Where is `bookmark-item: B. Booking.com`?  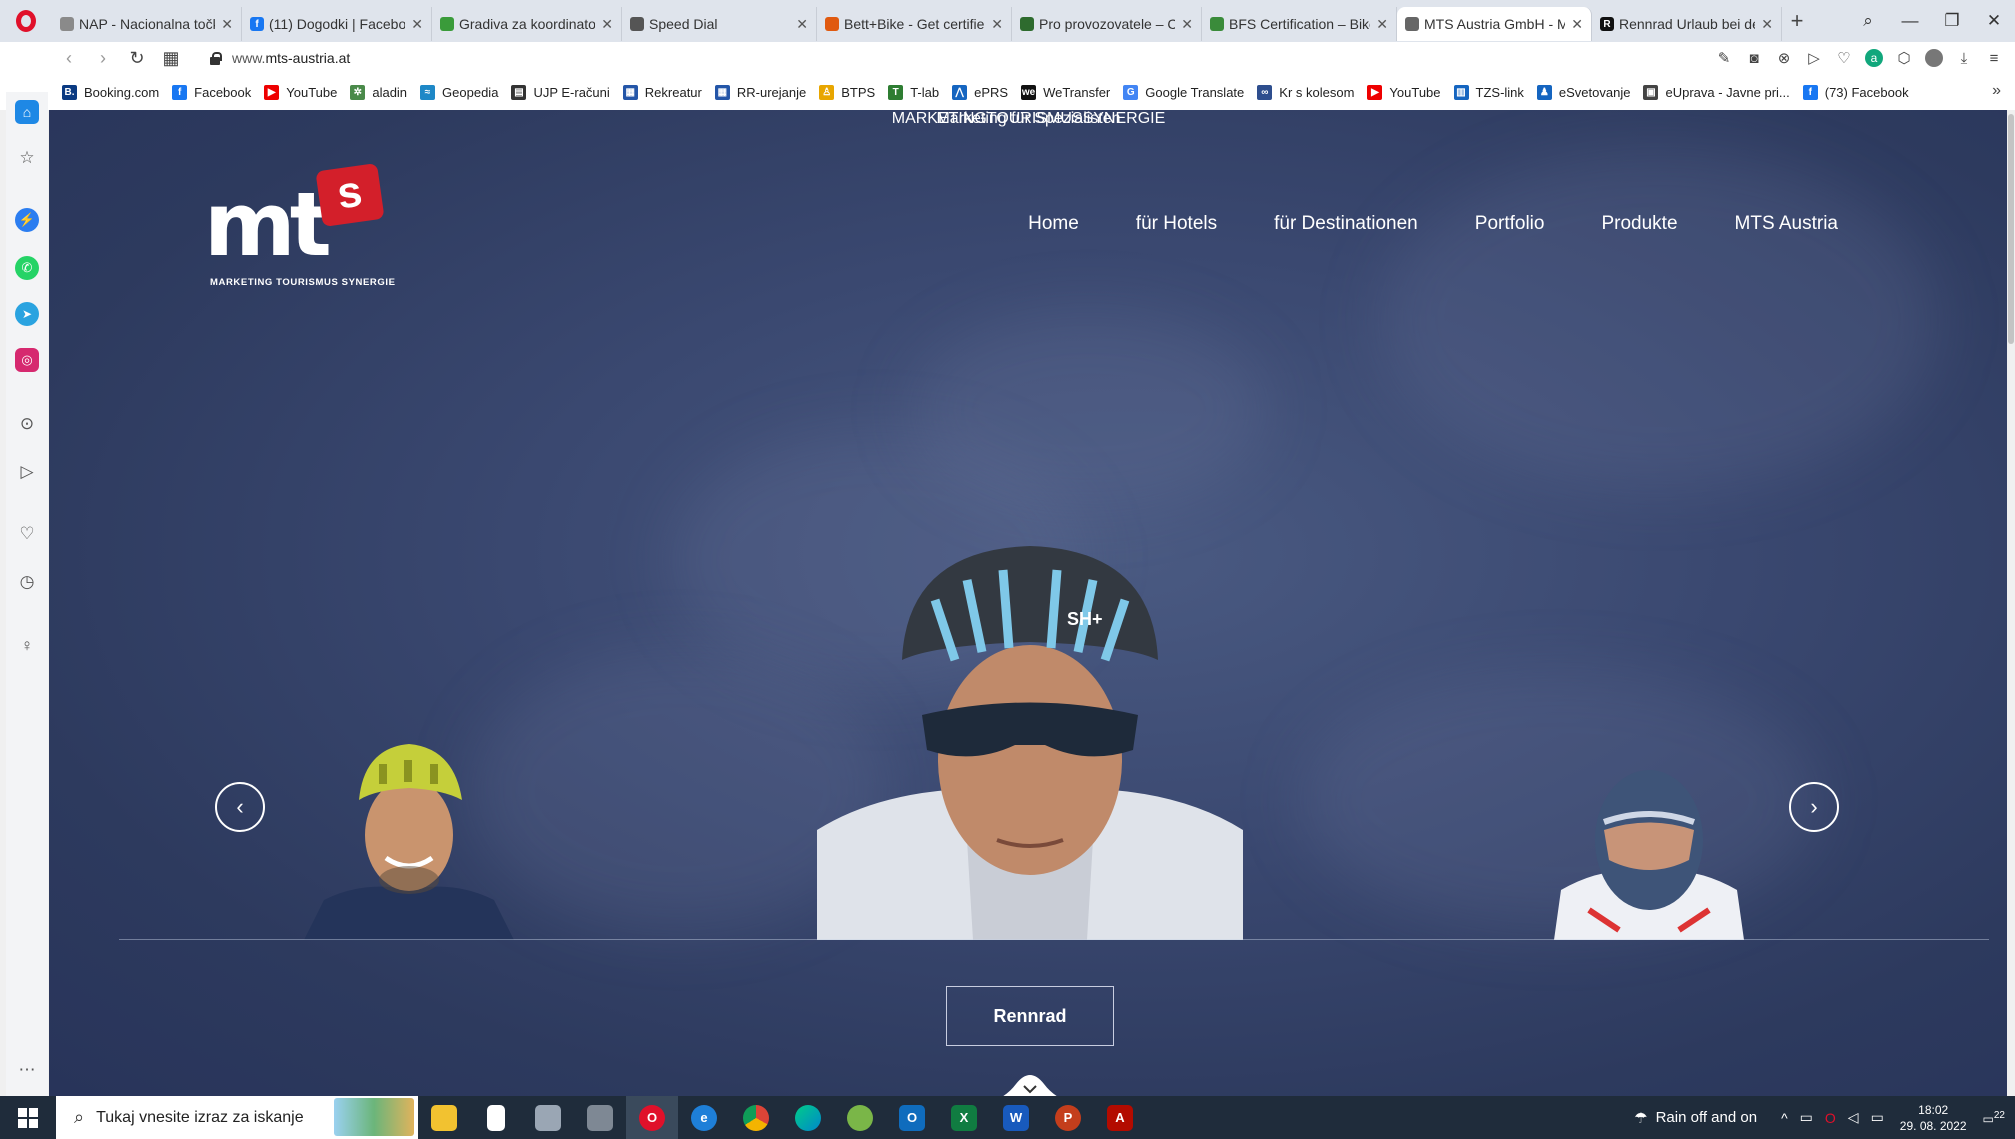 bookmark-item: B. Booking.com is located at coordinates (110, 92).